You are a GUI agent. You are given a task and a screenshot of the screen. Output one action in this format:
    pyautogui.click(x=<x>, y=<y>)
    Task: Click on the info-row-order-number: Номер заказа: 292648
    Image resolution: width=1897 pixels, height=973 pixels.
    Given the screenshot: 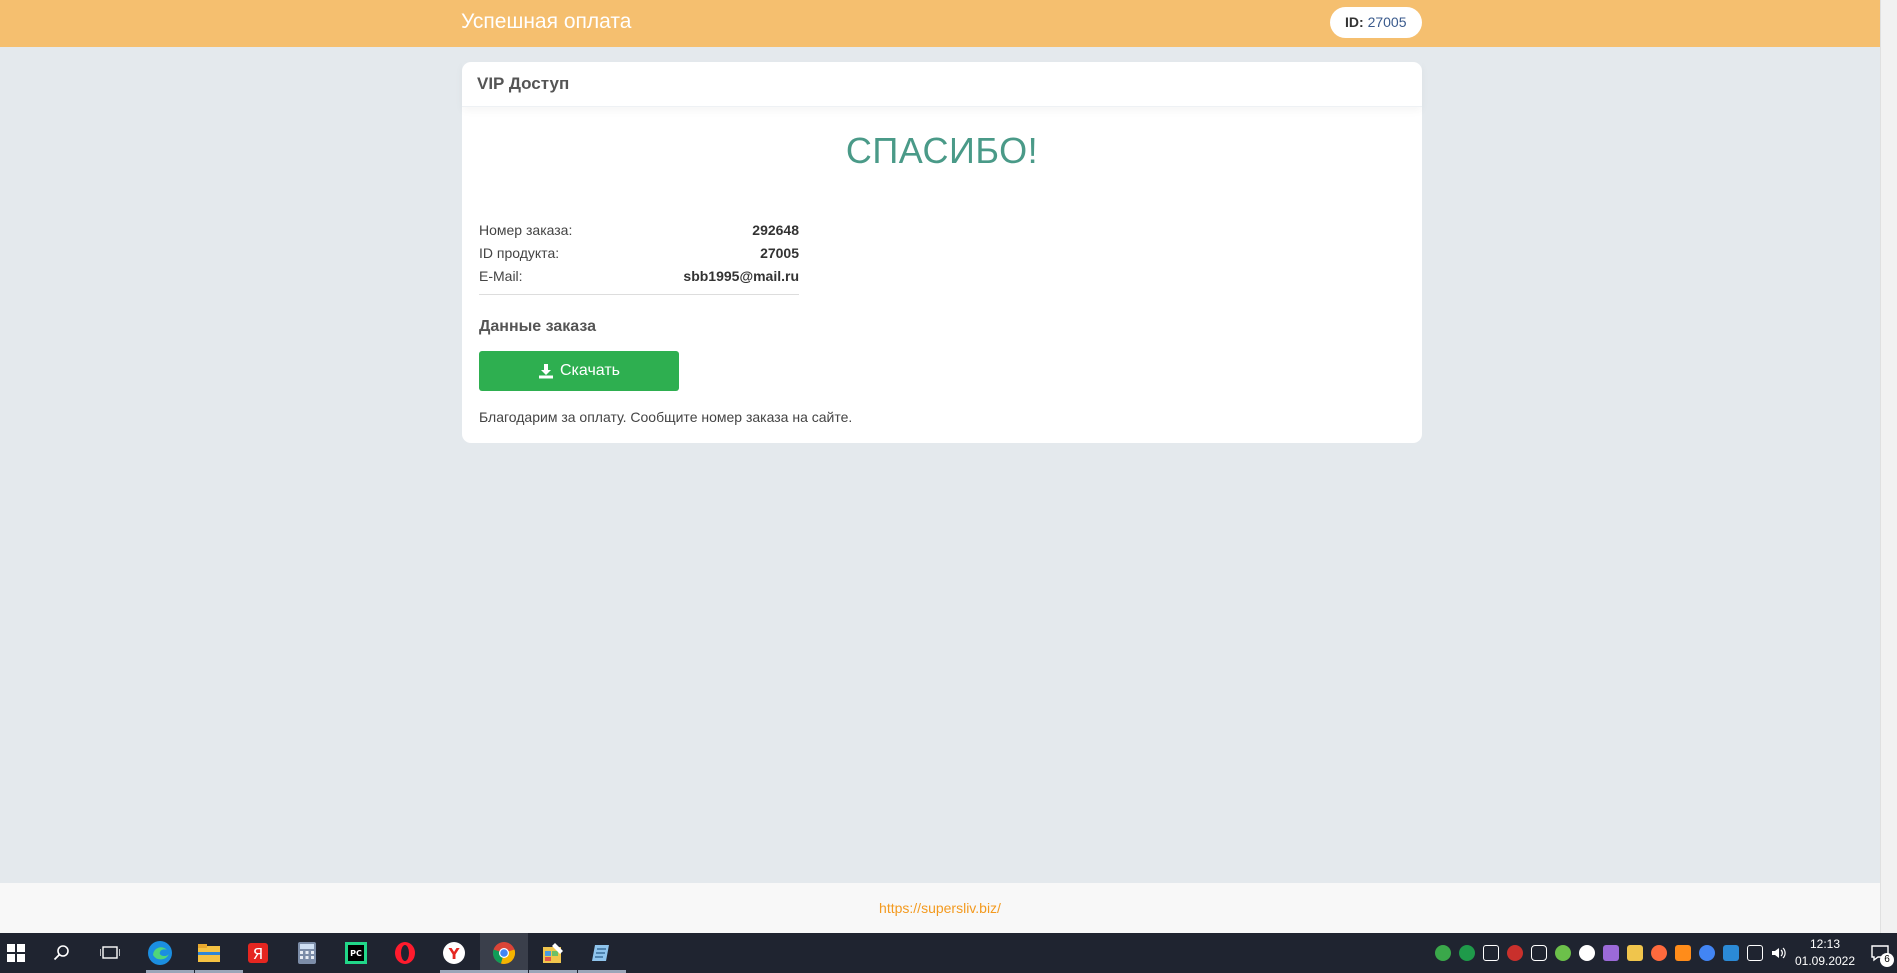 What is the action you would take?
    pyautogui.click(x=639, y=230)
    